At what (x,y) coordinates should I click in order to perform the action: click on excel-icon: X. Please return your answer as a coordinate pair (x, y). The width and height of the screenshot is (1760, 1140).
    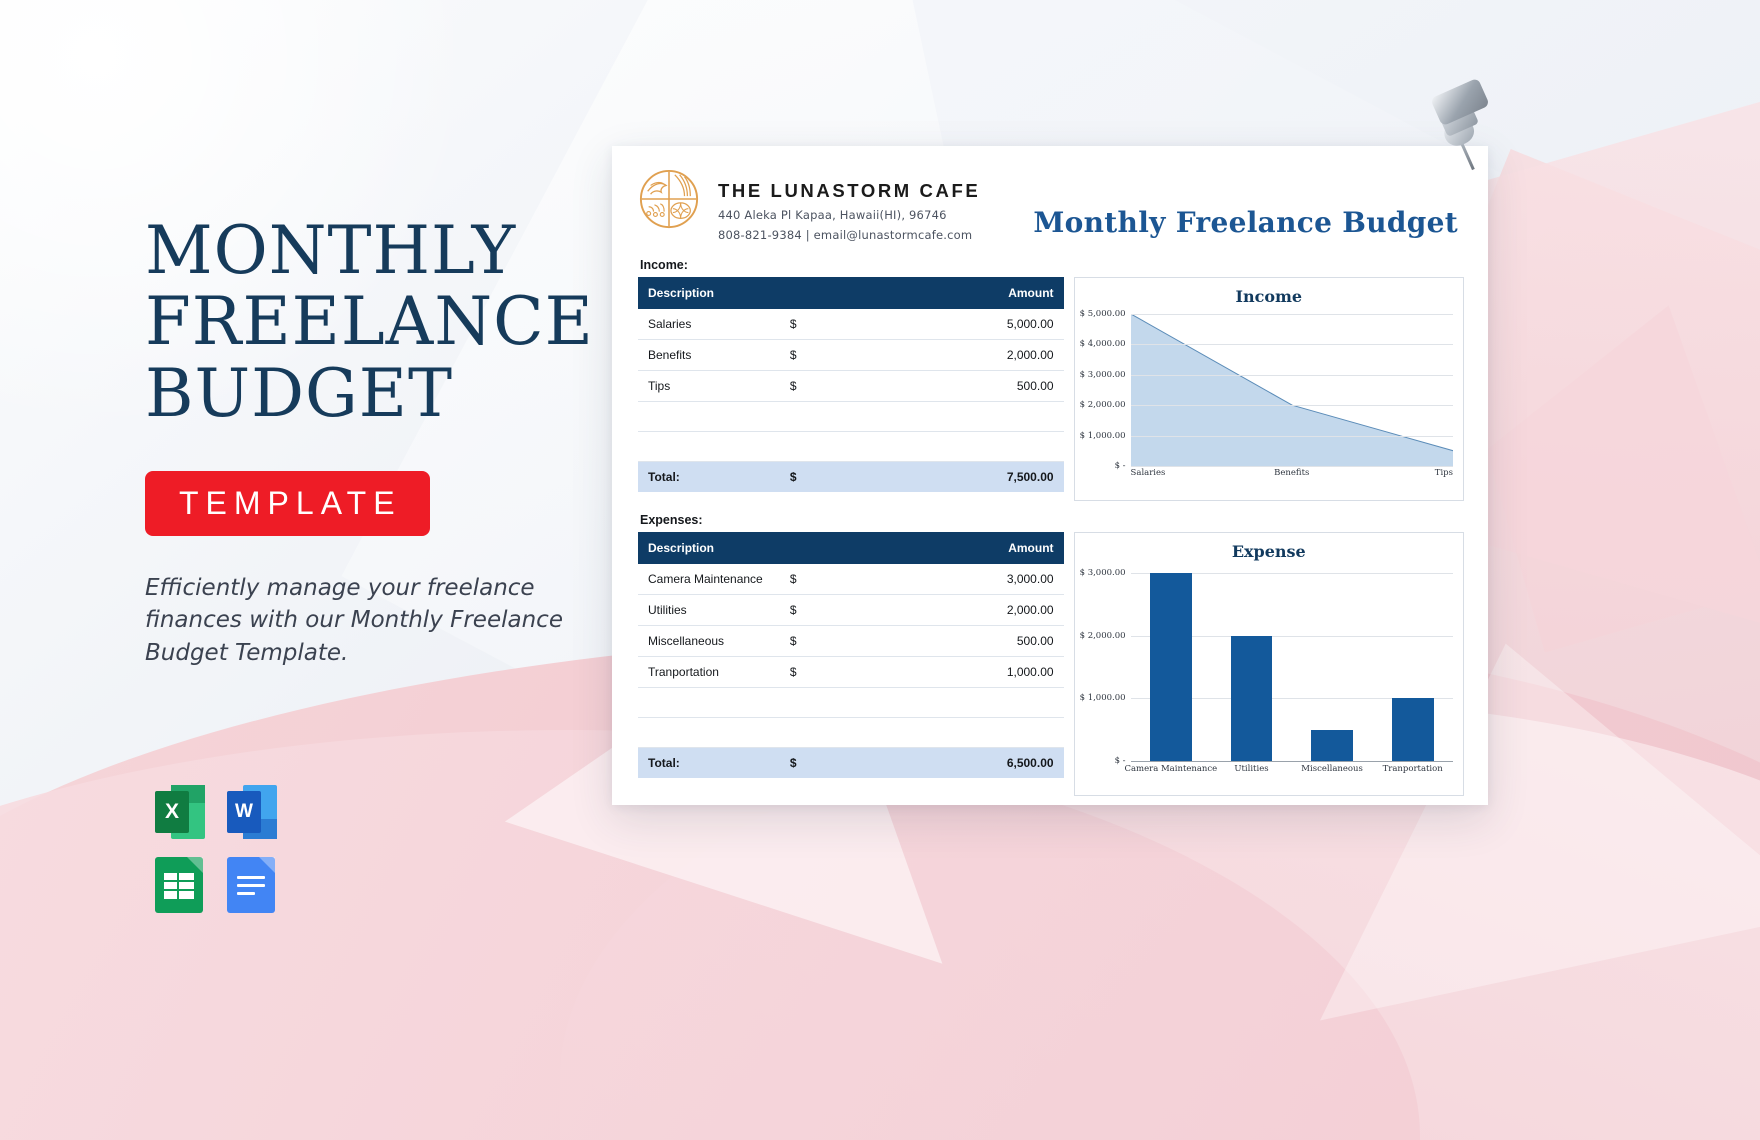
    Looking at the image, I should click on (180, 812).